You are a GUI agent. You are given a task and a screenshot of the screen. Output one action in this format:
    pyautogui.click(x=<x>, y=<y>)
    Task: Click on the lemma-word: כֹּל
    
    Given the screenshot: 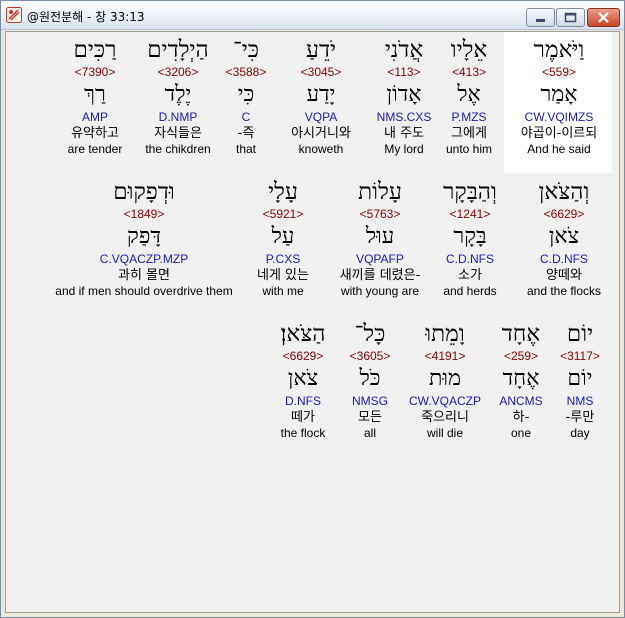 What is the action you would take?
    pyautogui.click(x=370, y=378)
    